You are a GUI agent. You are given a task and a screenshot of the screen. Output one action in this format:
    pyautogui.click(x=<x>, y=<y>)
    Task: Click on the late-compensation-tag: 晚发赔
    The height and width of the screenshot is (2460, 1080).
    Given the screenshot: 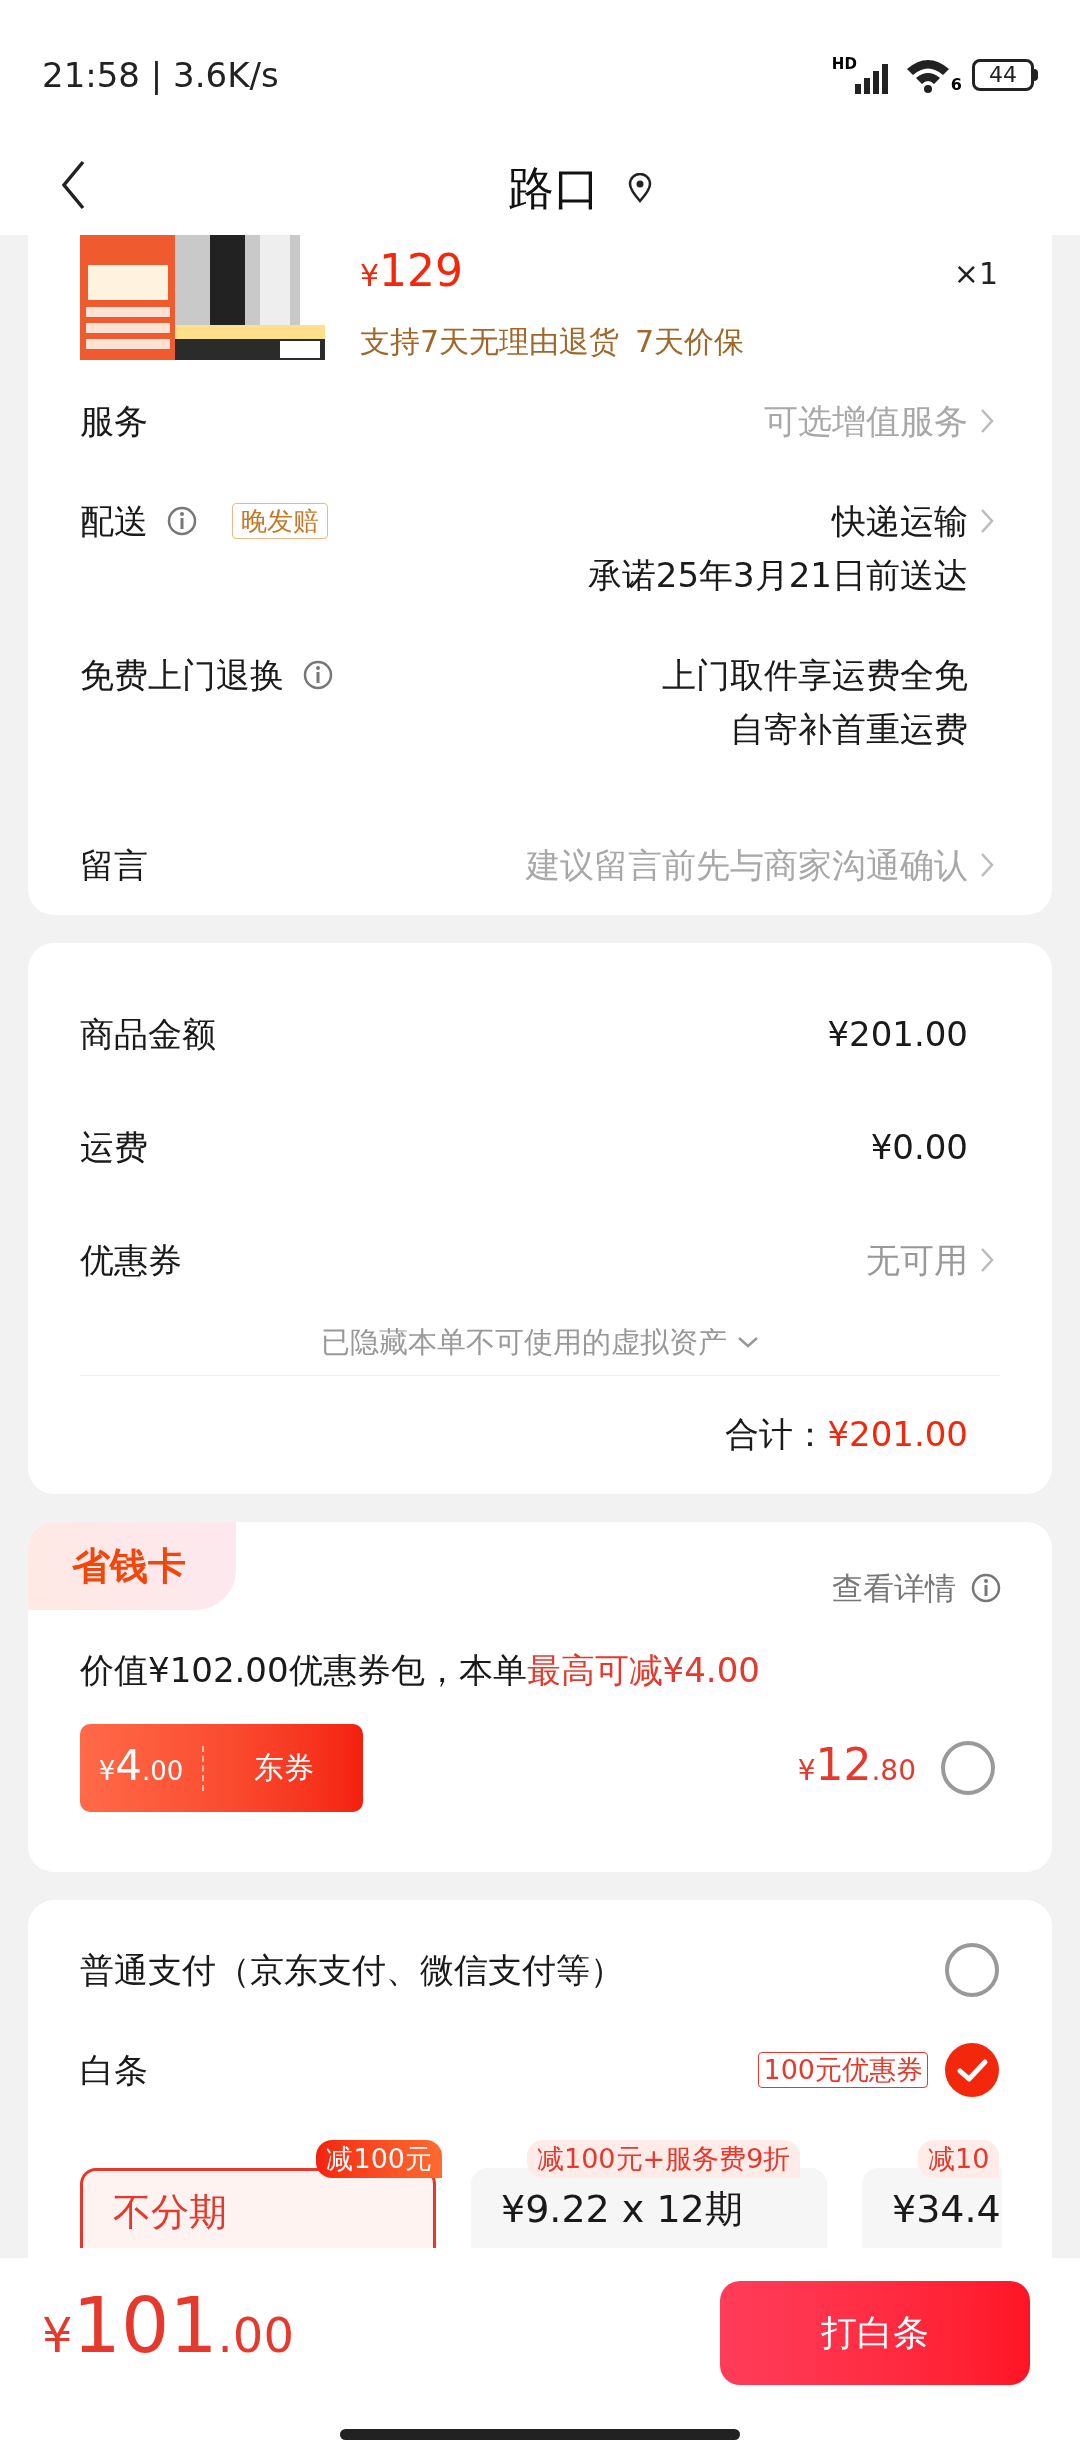 What is the action you would take?
    pyautogui.click(x=280, y=521)
    